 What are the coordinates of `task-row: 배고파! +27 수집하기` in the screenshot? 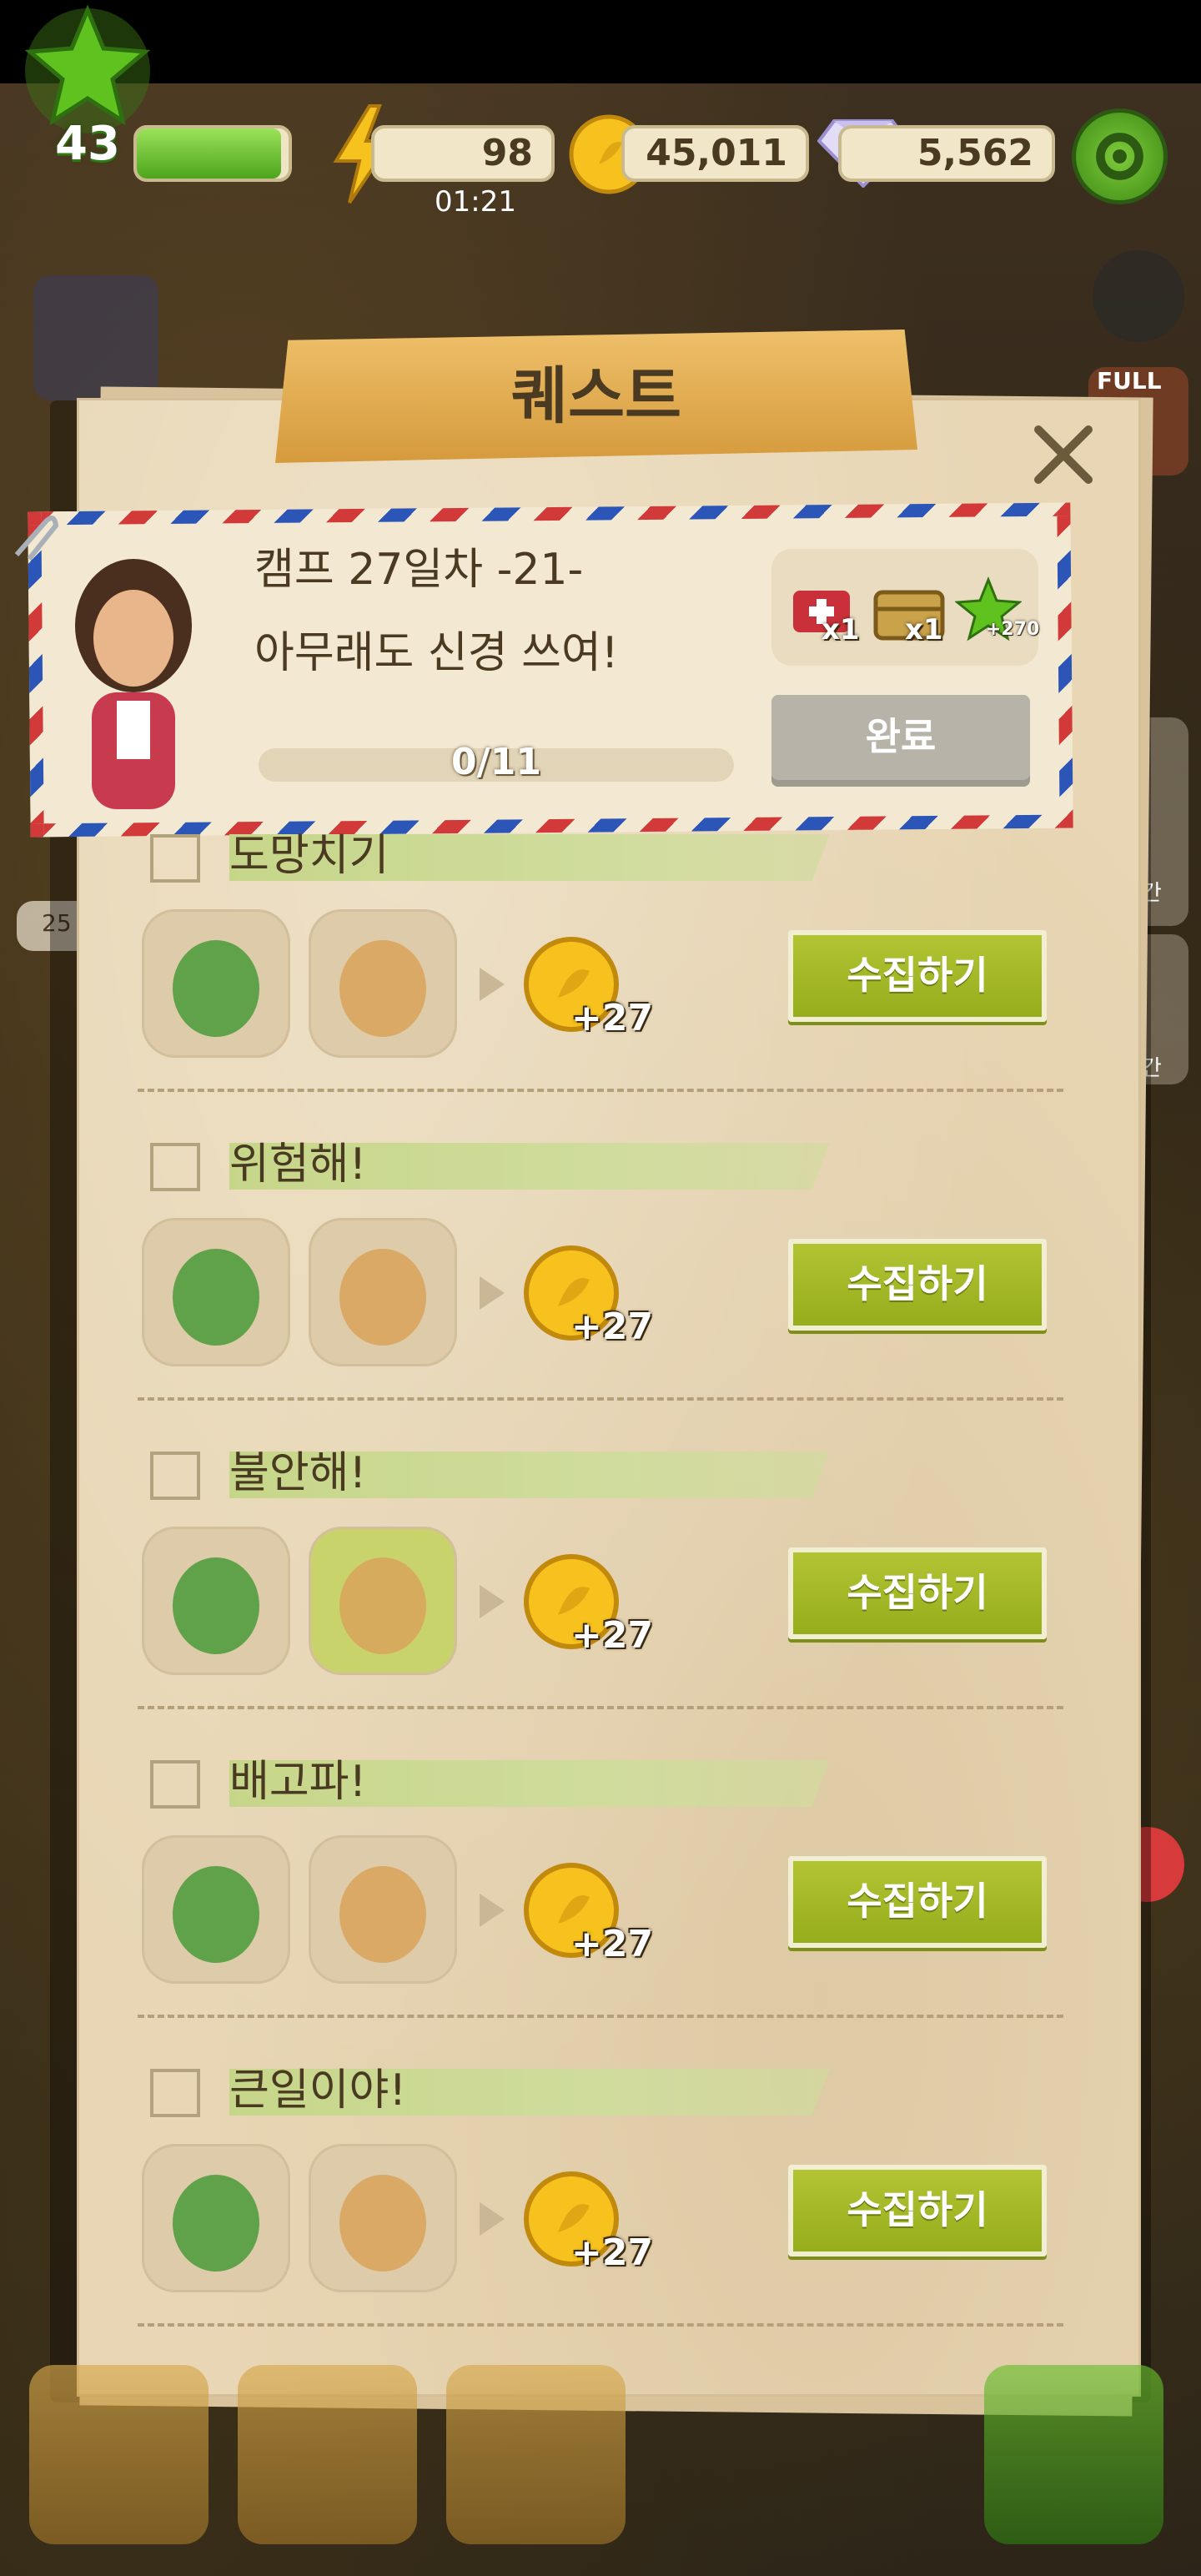 It's located at (608, 1913).